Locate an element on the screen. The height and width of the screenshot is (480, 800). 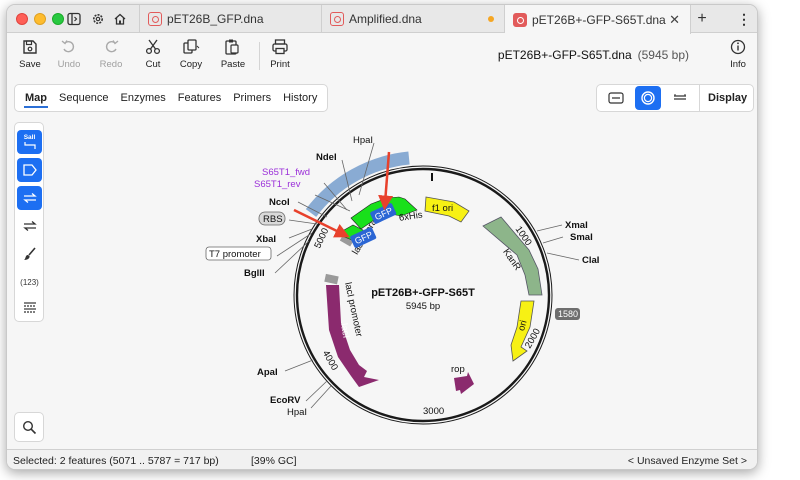
enzyme-set-selector: < Unsaved Enzyme Set > is located at coordinates (687, 461).